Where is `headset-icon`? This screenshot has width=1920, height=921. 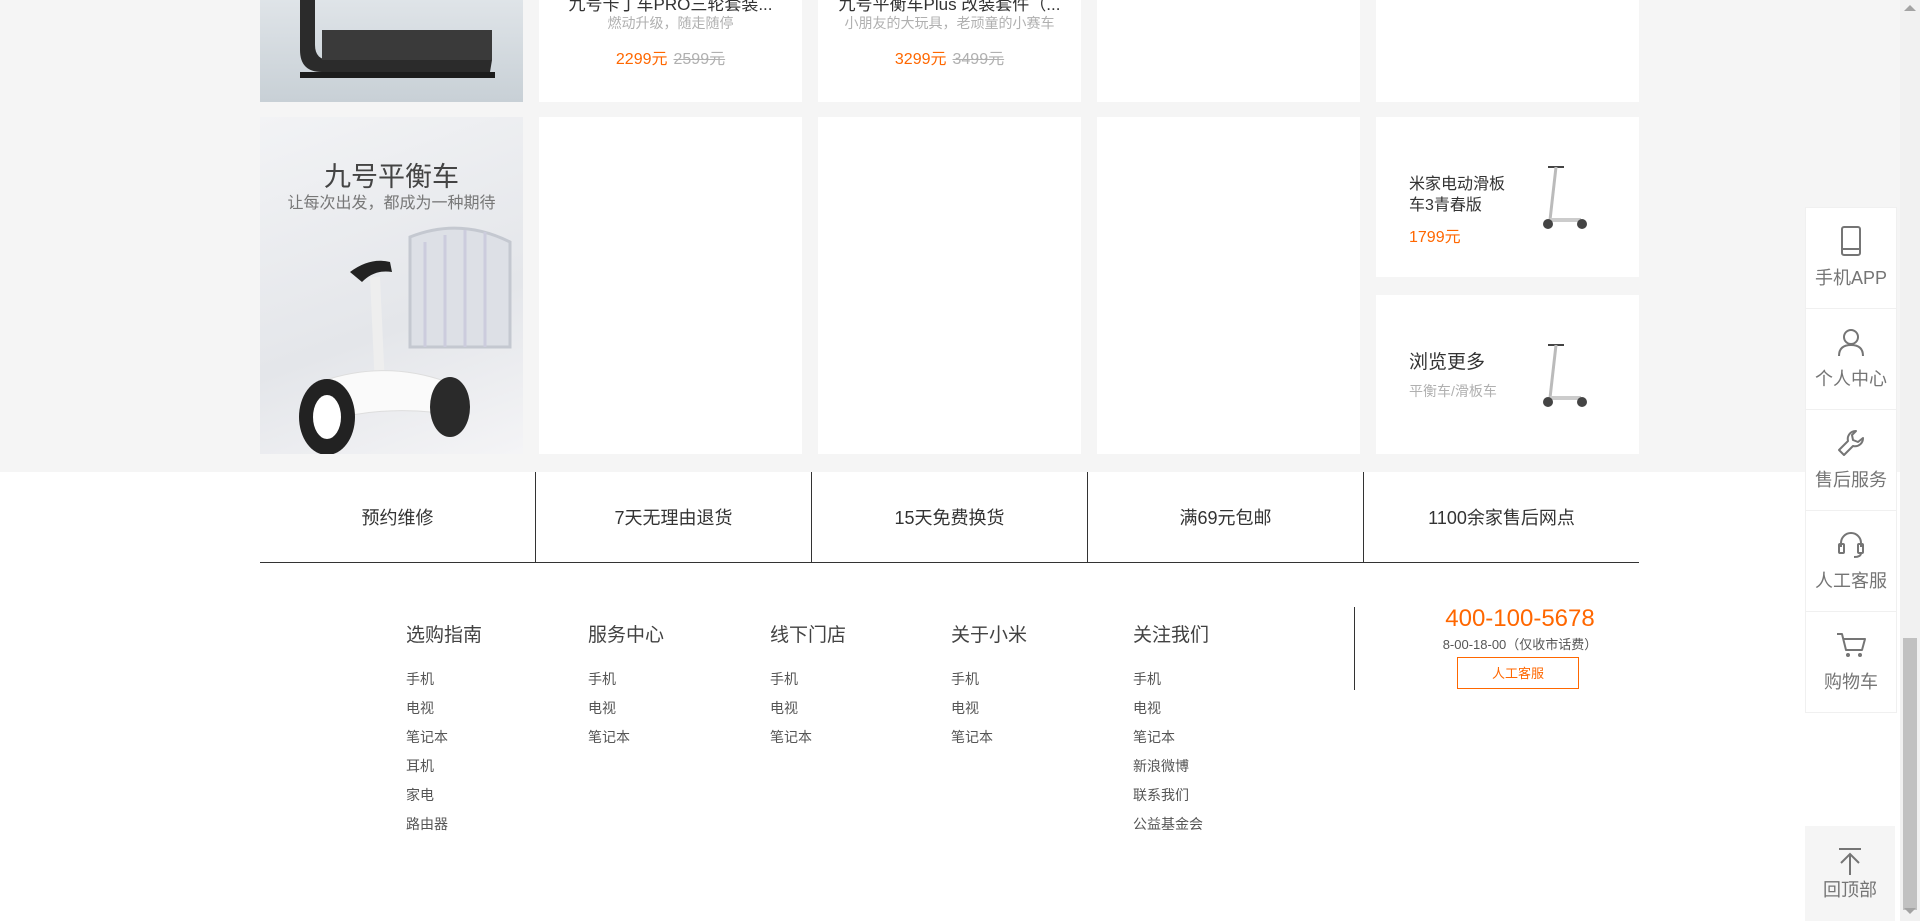 headset-icon is located at coordinates (1851, 545).